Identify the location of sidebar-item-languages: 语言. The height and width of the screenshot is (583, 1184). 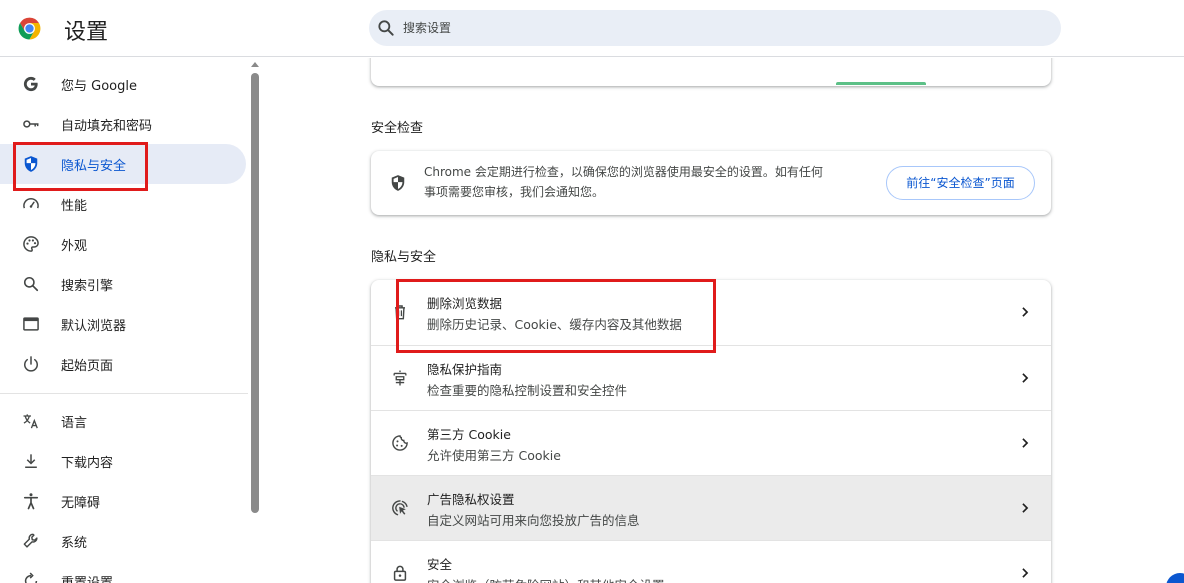
(123, 421).